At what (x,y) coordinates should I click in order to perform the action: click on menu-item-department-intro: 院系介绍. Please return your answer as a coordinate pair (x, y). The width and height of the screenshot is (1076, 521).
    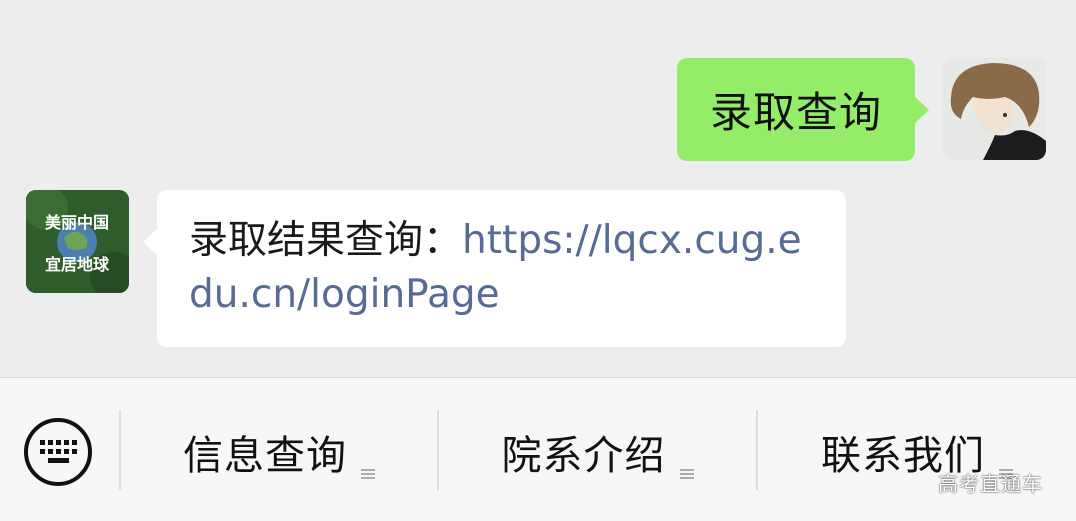
    Looking at the image, I should click on (597, 452).